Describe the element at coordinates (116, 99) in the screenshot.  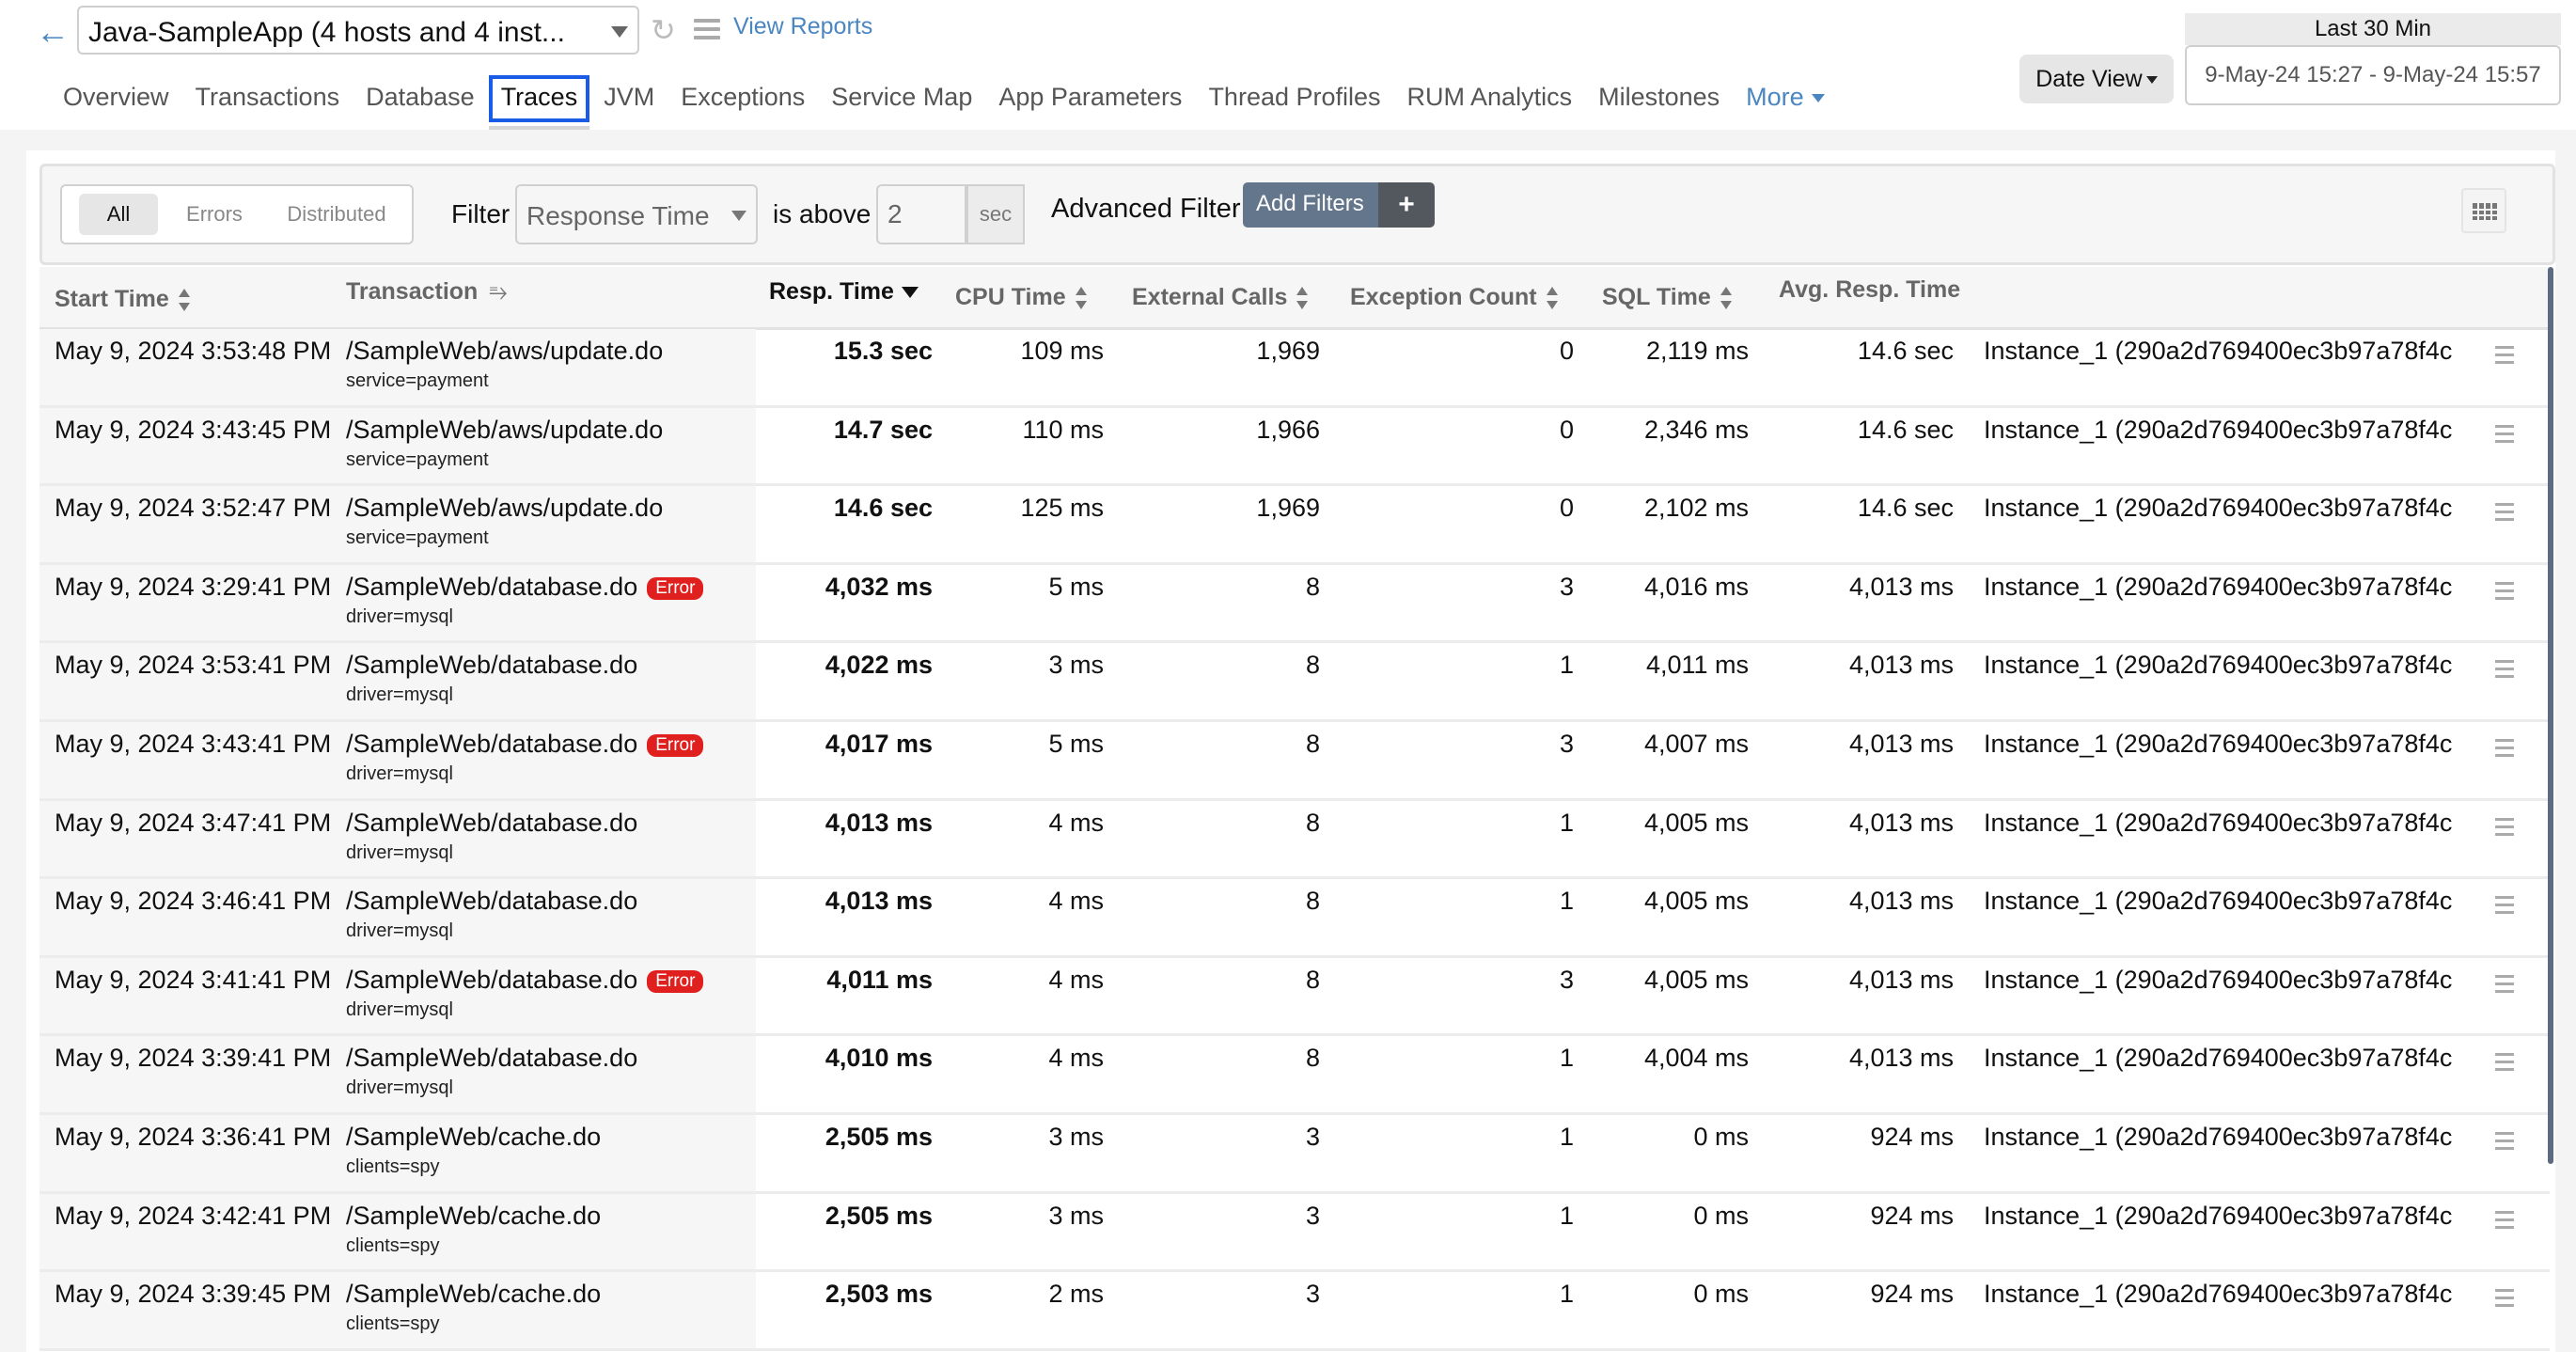
I see `tab-overview: Overview` at that location.